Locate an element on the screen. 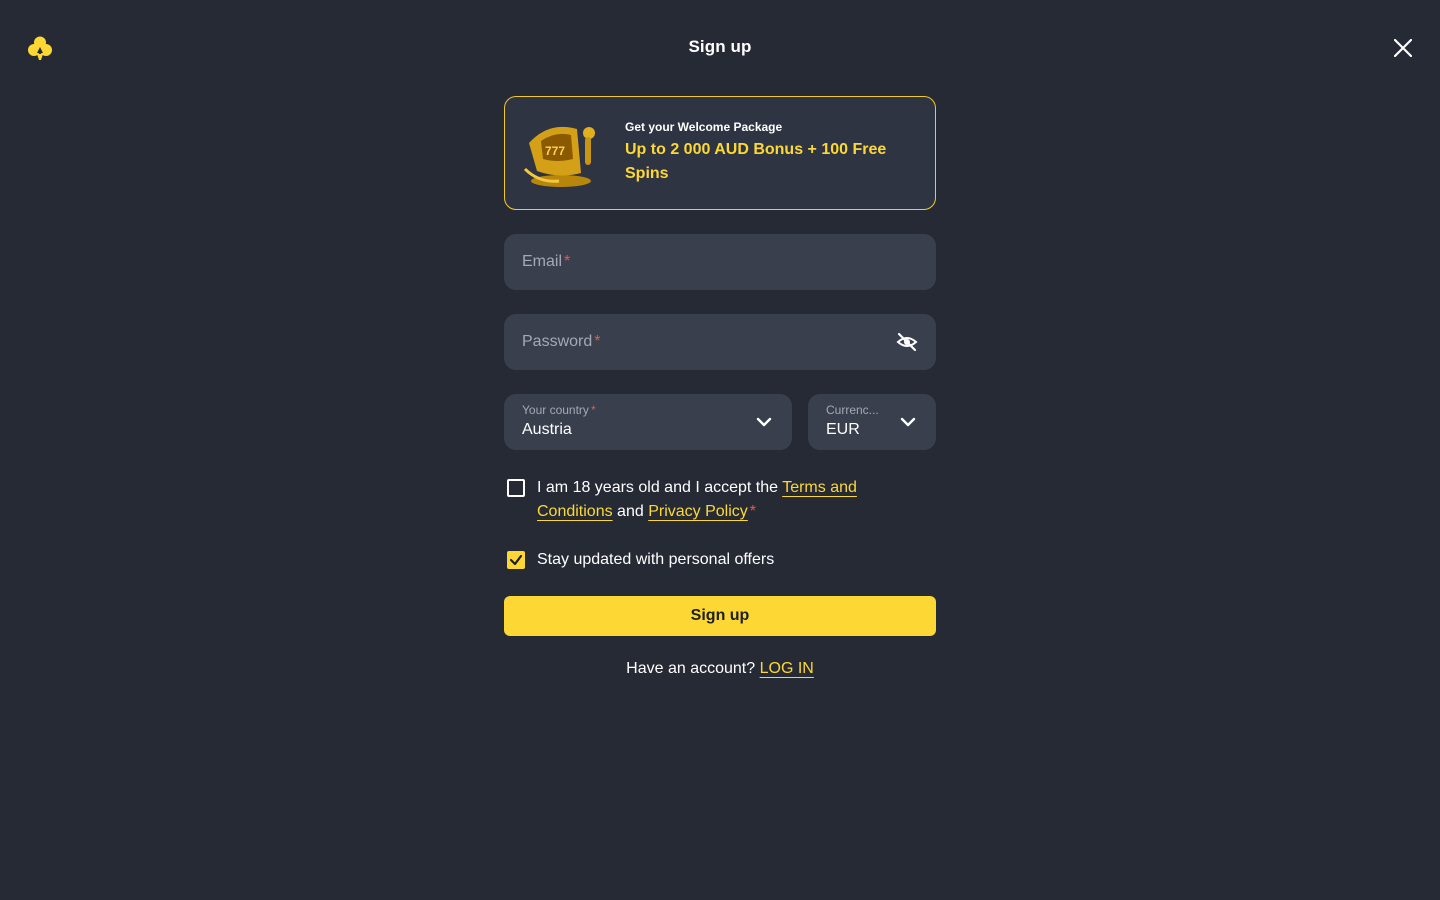  login-prompt: Have an account? LOG IN is located at coordinates (720, 668).